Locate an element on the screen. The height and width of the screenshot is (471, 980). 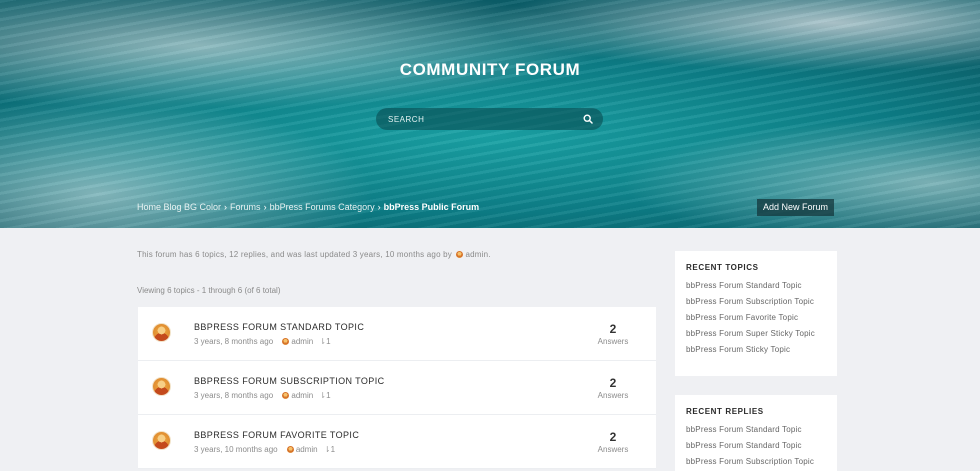
recent-reply-link: bbPress Forum Subscription Topic is located at coordinates (756, 461).